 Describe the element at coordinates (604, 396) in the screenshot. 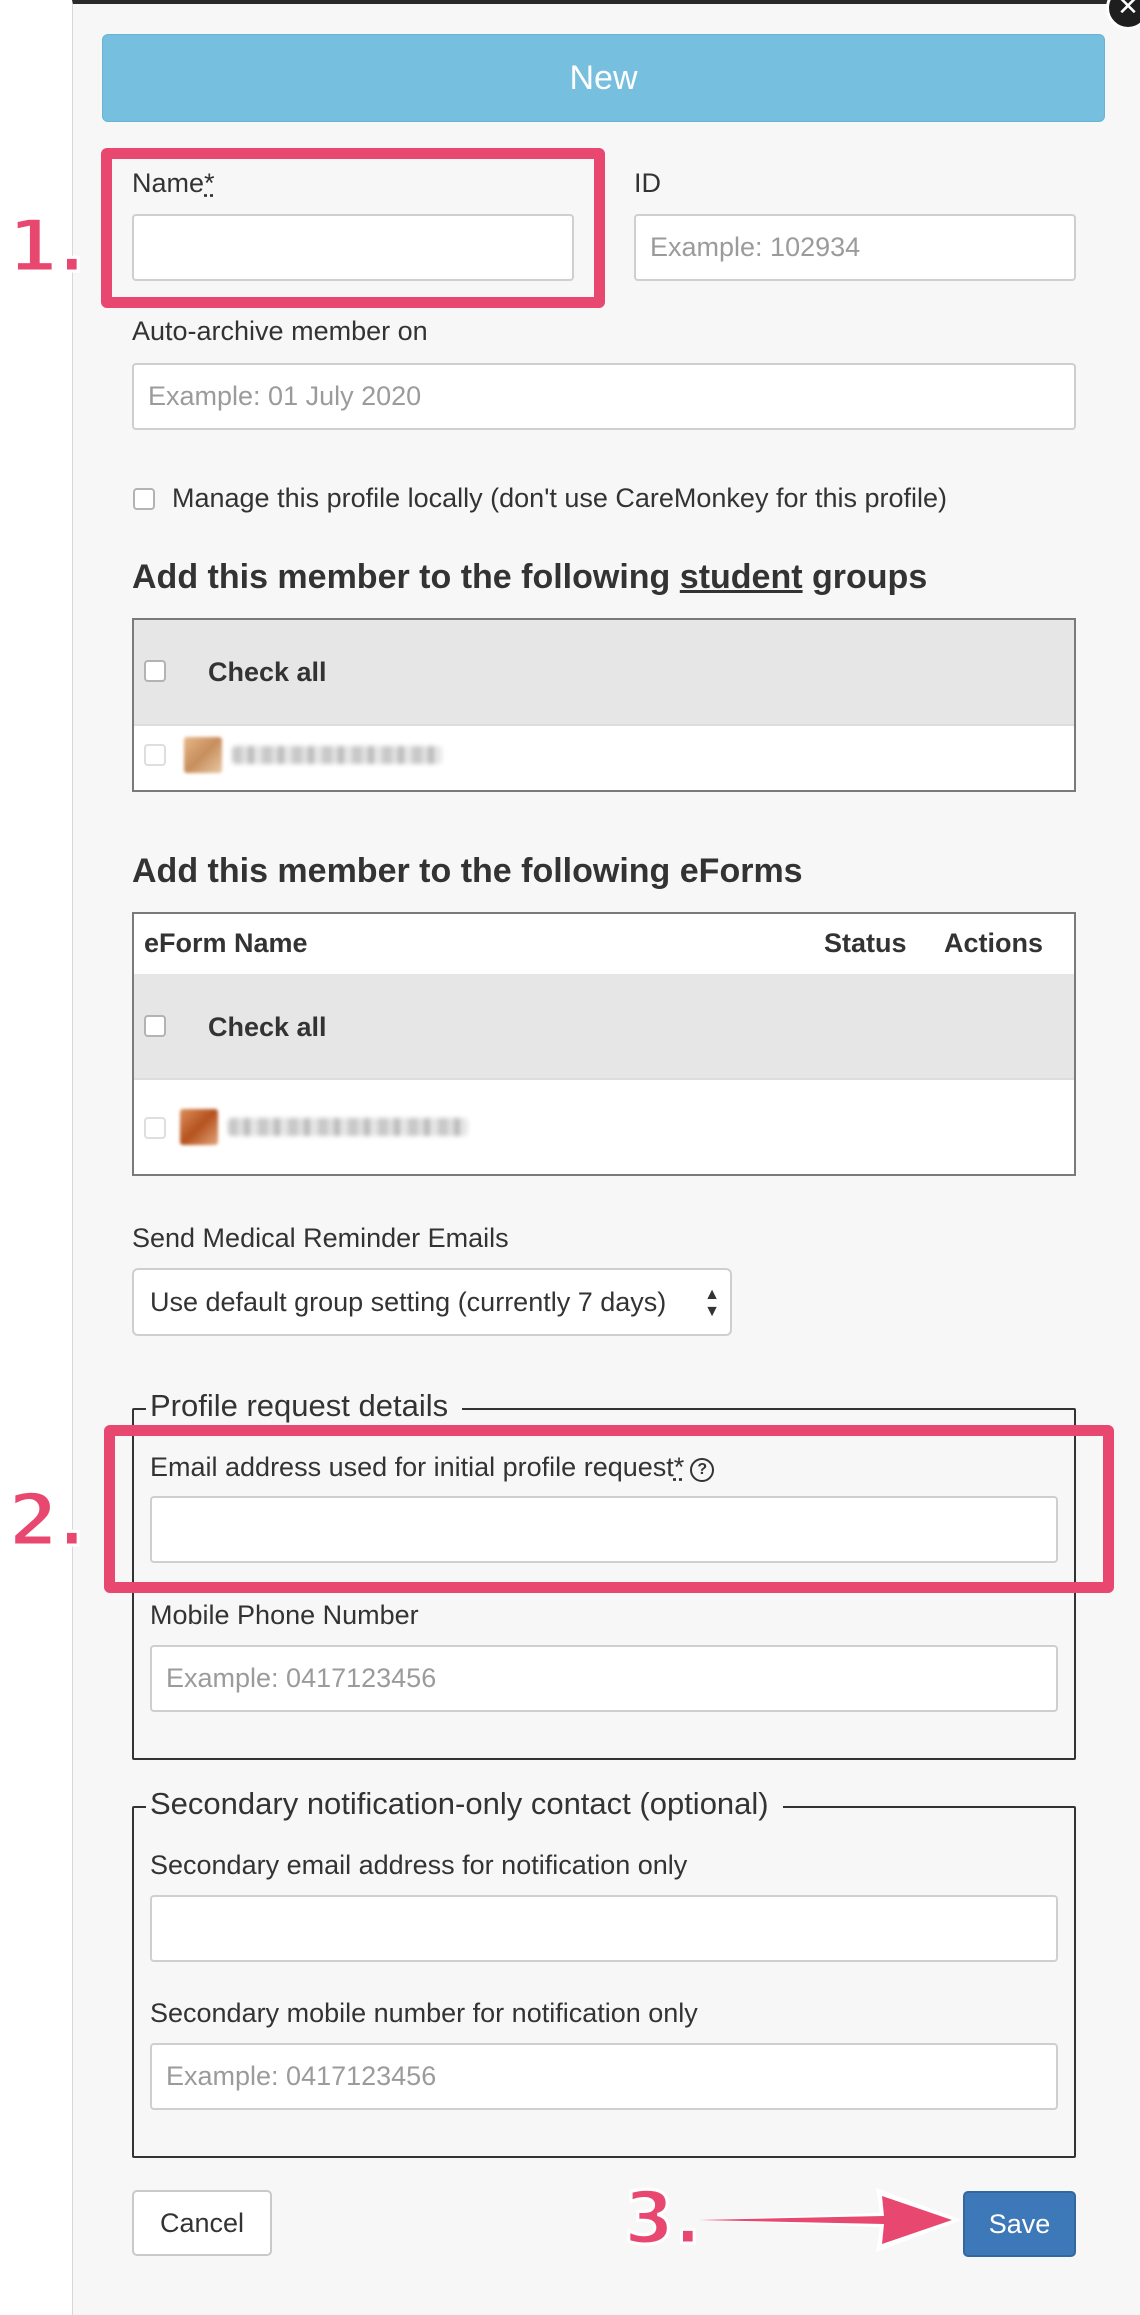

I see `archive-date-input: Example: 01 July 2020` at that location.